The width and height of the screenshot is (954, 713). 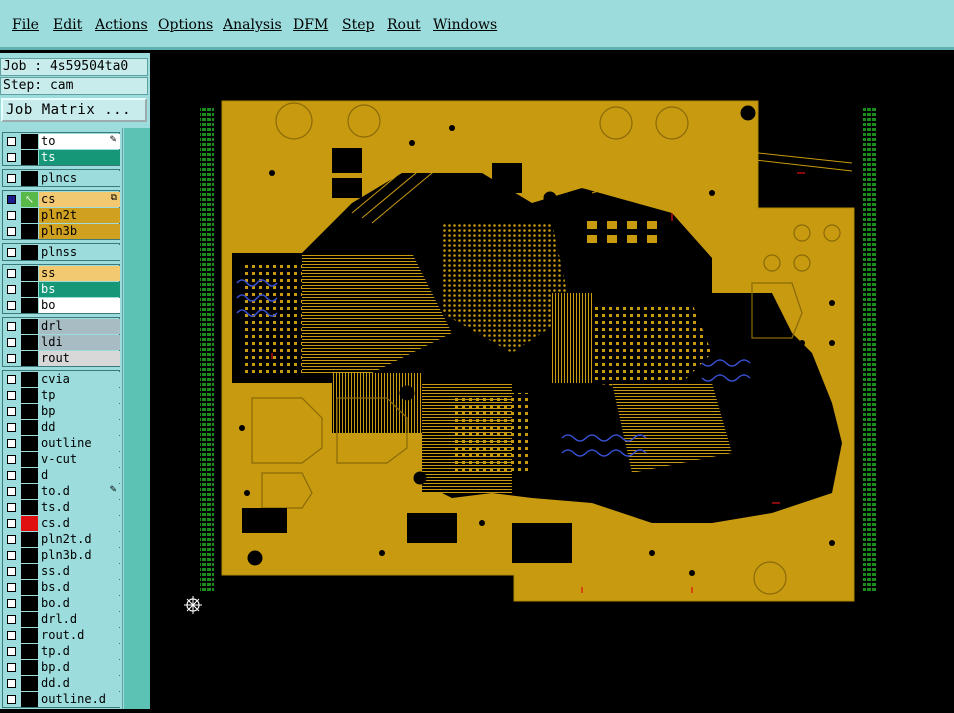 I want to click on layer-name: plnss, so click(x=79, y=252).